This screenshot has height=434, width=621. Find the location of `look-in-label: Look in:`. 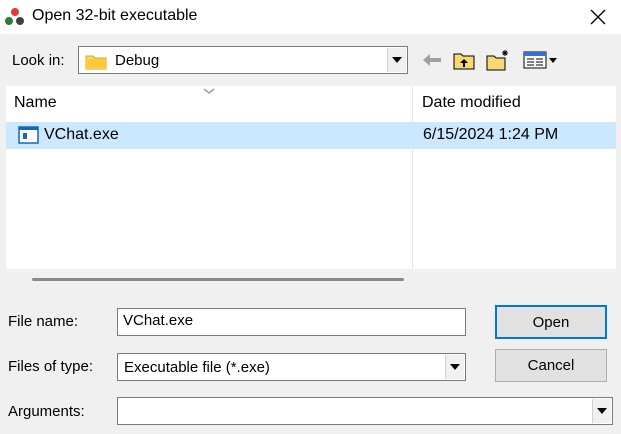

look-in-label: Look in: is located at coordinates (38, 60).